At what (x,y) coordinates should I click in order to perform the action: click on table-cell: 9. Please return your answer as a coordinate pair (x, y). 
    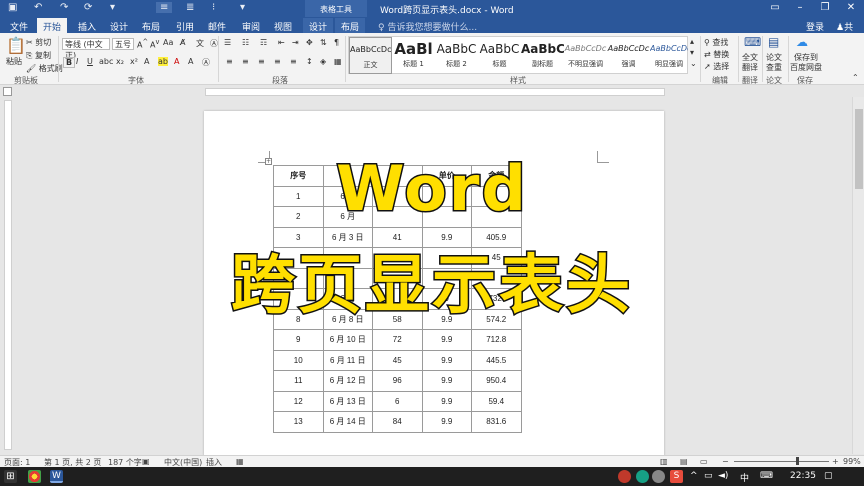
    Looking at the image, I should click on (298, 340).